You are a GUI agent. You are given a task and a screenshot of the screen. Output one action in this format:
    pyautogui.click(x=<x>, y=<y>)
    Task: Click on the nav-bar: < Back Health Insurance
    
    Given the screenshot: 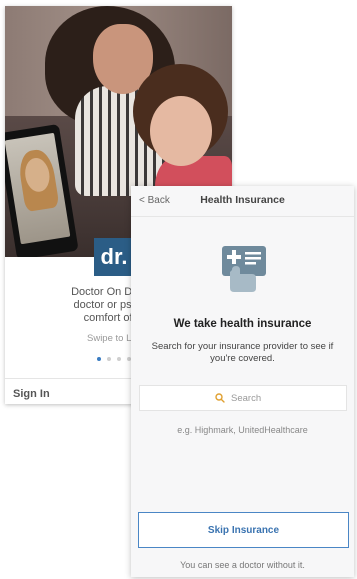 What is the action you would take?
    pyautogui.click(x=242, y=201)
    